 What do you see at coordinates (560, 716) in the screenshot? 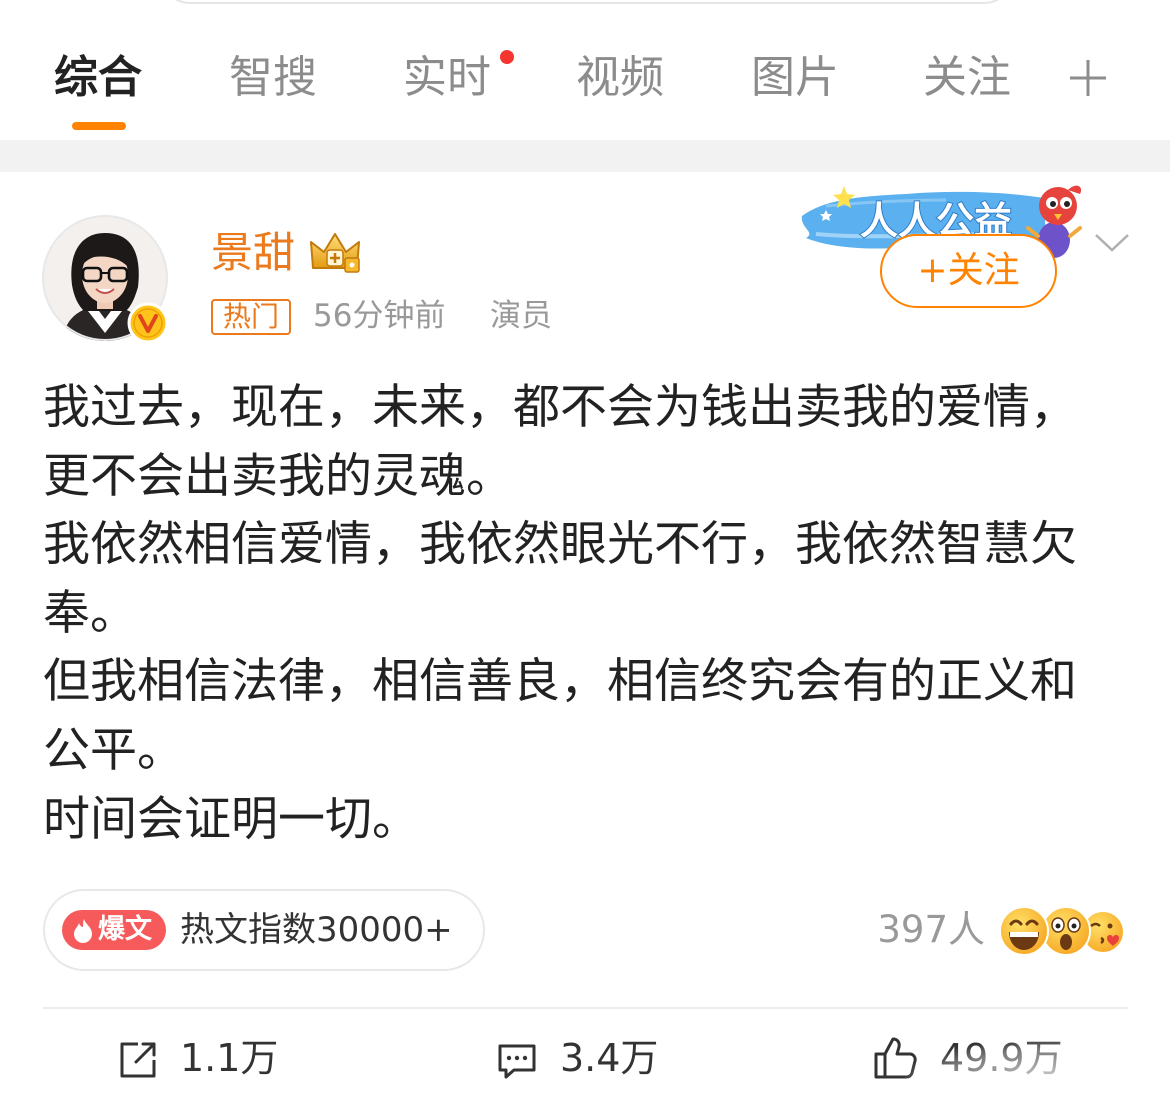
I see `content-paragraph: 但我相信法律，相信善良，相信终究会有的正义和公平。` at bounding box center [560, 716].